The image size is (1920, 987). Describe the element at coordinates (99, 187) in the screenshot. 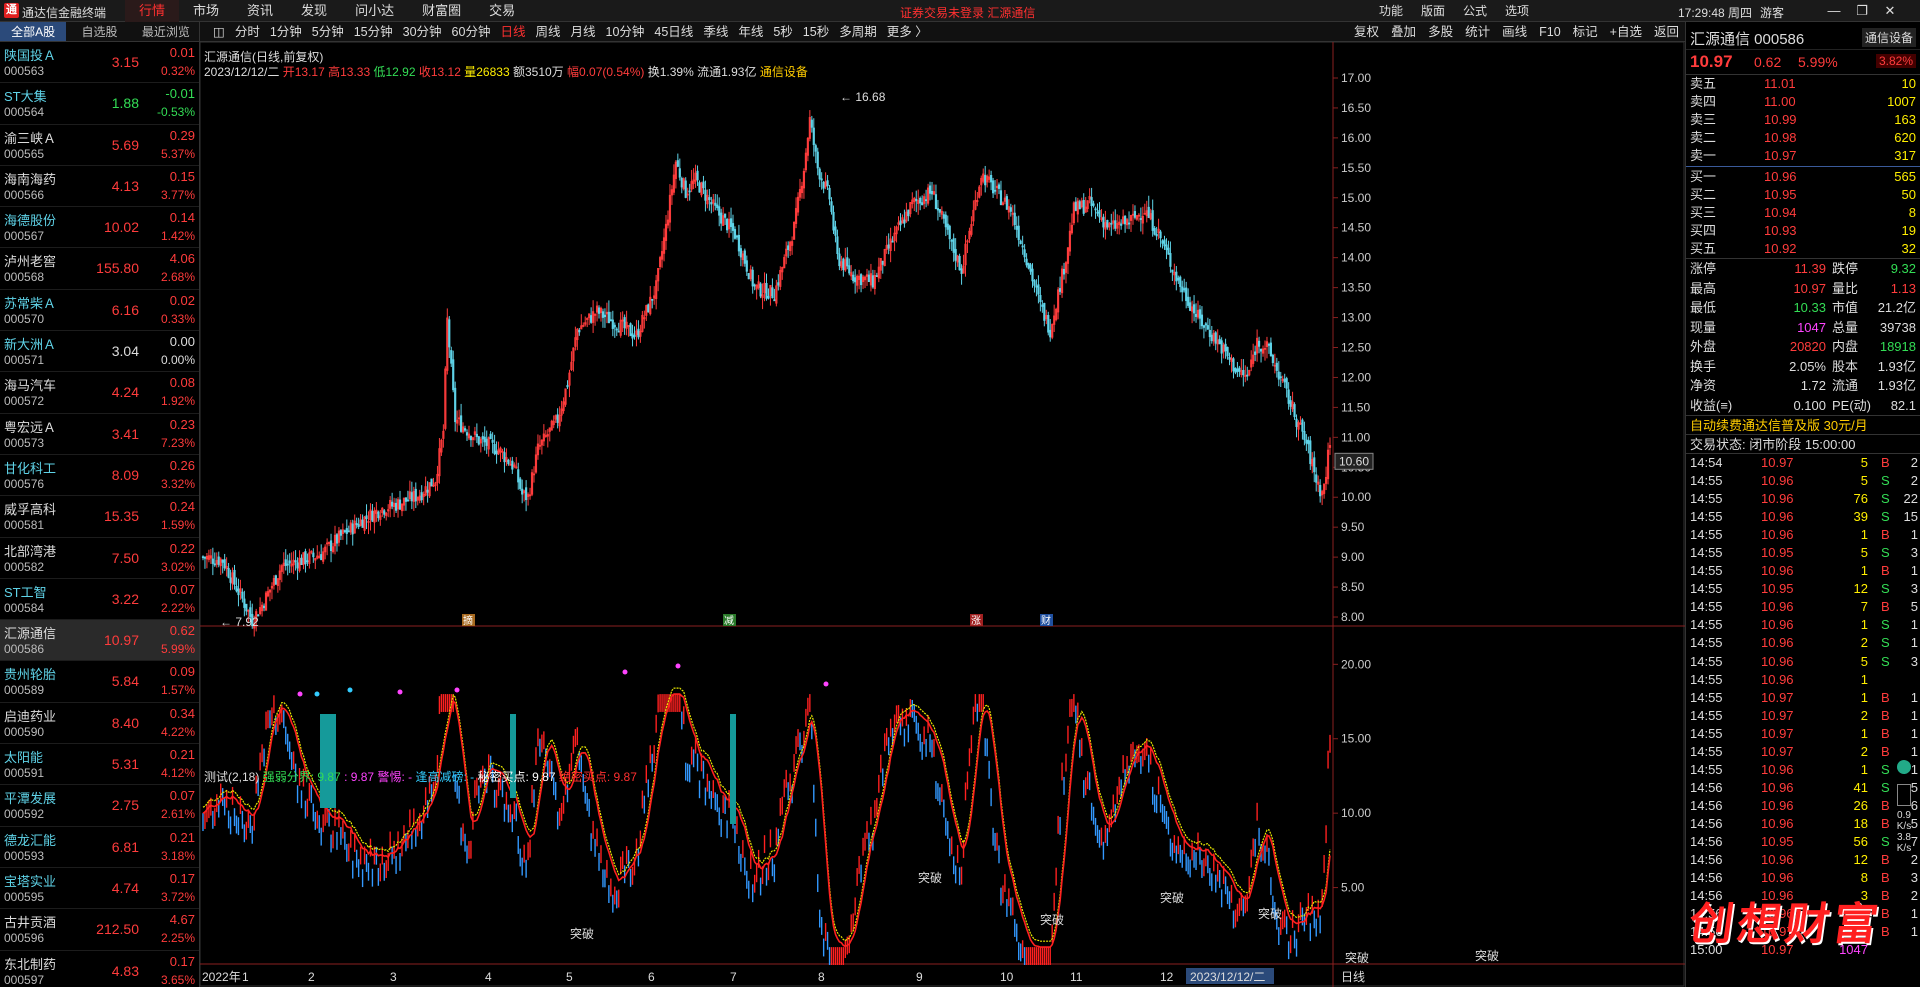

I see `stock-row: 海南海药 000566 4.13 0.15 3.77%` at that location.